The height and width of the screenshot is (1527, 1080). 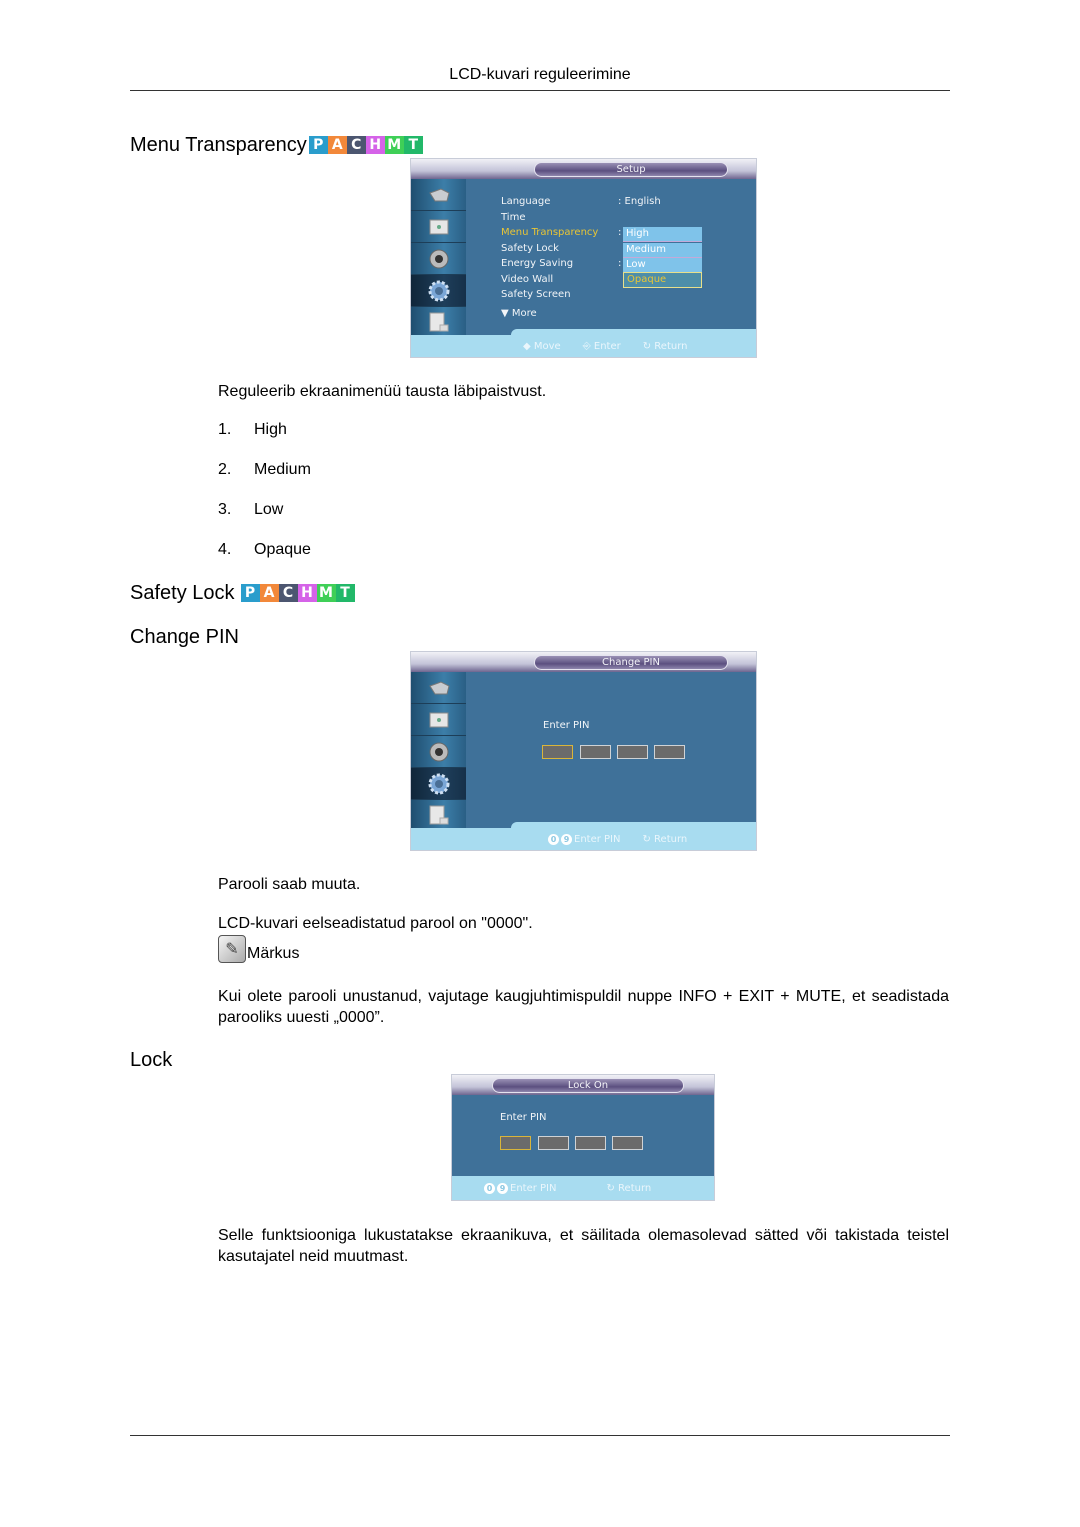 I want to click on option-item: 1. High, so click(x=252, y=429).